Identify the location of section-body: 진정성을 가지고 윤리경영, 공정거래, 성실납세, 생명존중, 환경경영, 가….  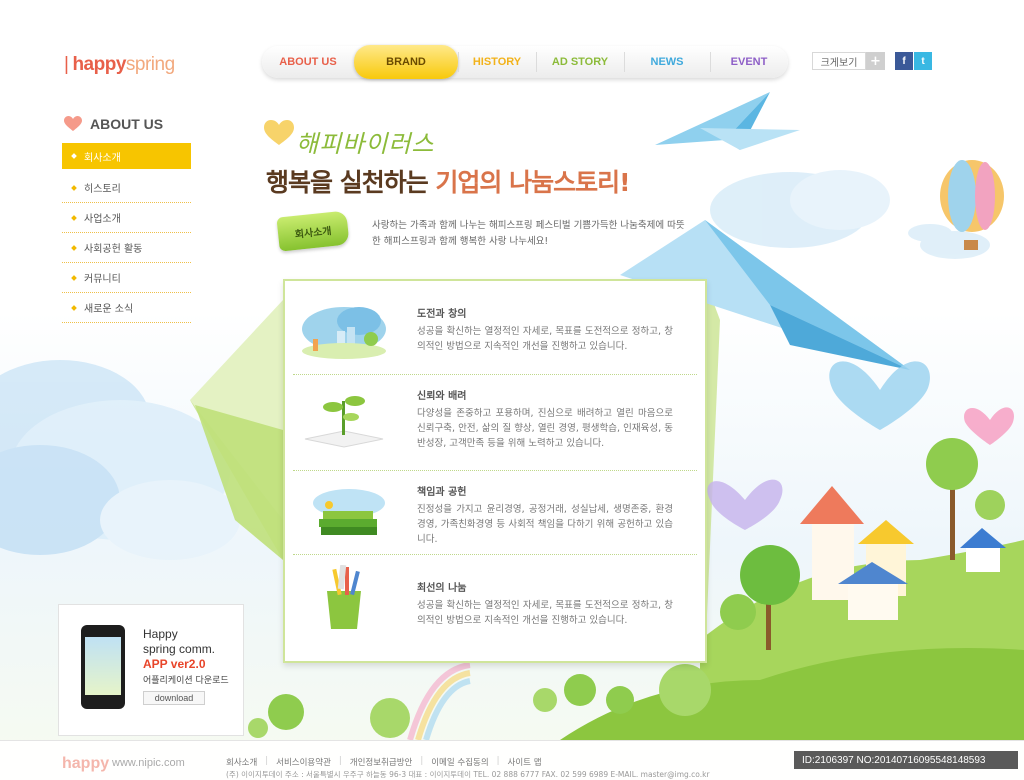
(545, 524).